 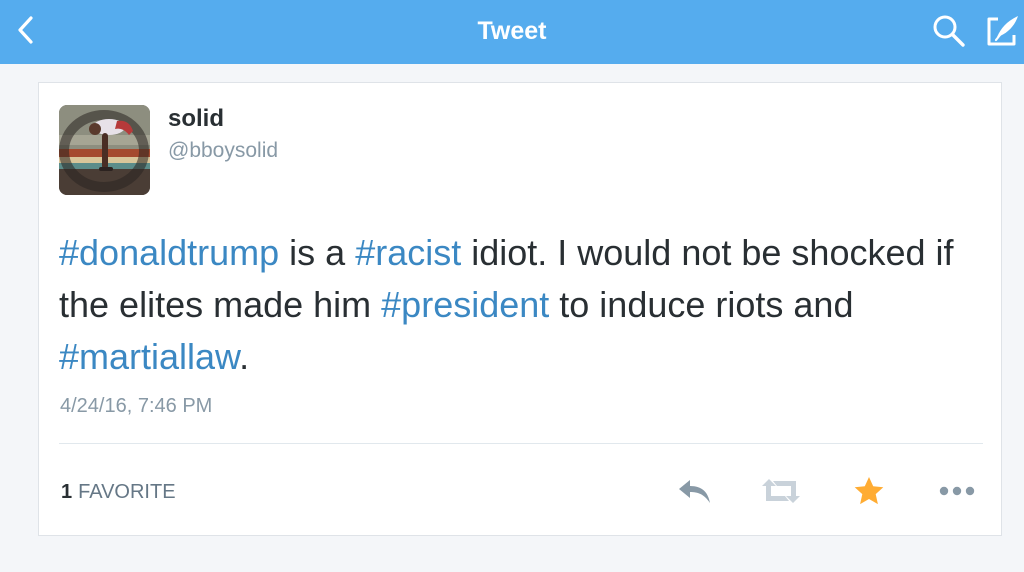 What do you see at coordinates (408, 252) in the screenshot?
I see `hashtag-link: #racist` at bounding box center [408, 252].